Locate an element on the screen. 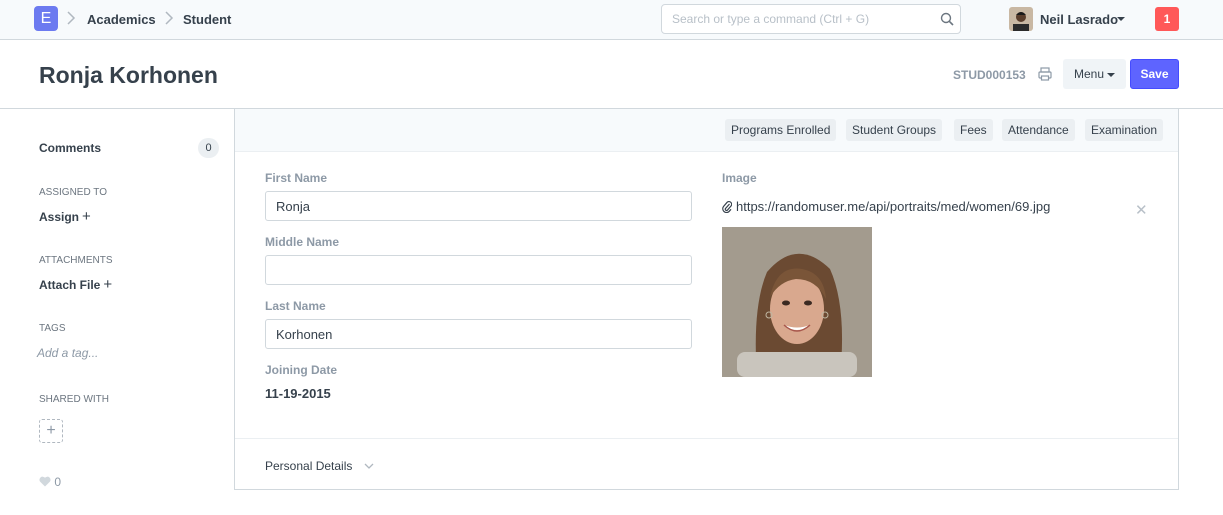 The image size is (1223, 515). section-divider is located at coordinates (706, 438).